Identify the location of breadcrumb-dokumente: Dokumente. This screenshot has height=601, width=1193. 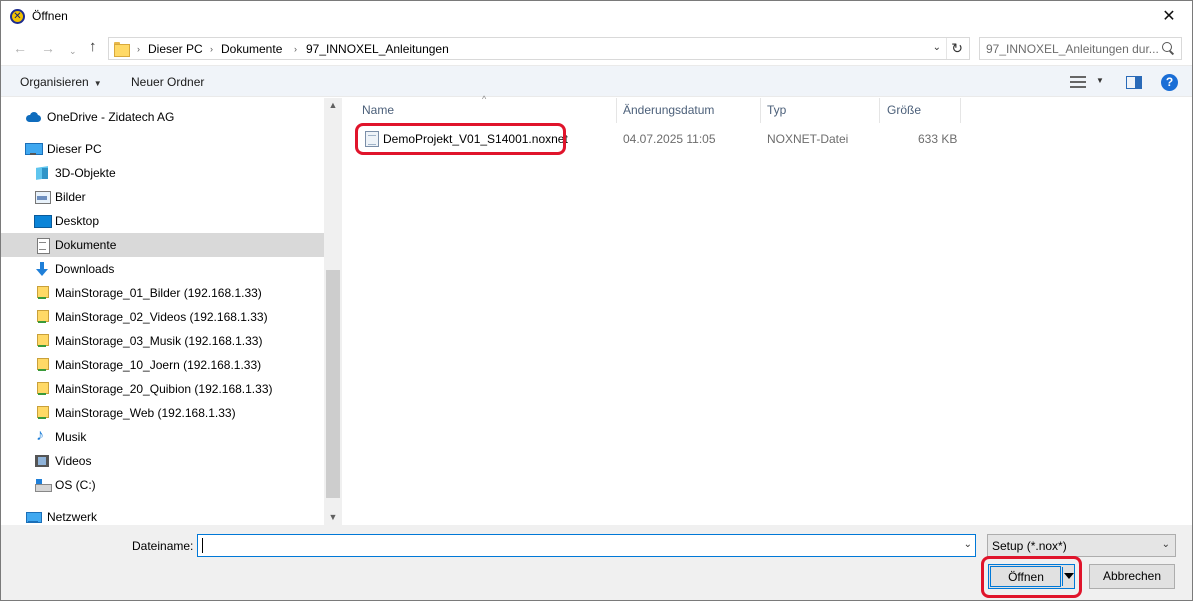
(251, 49).